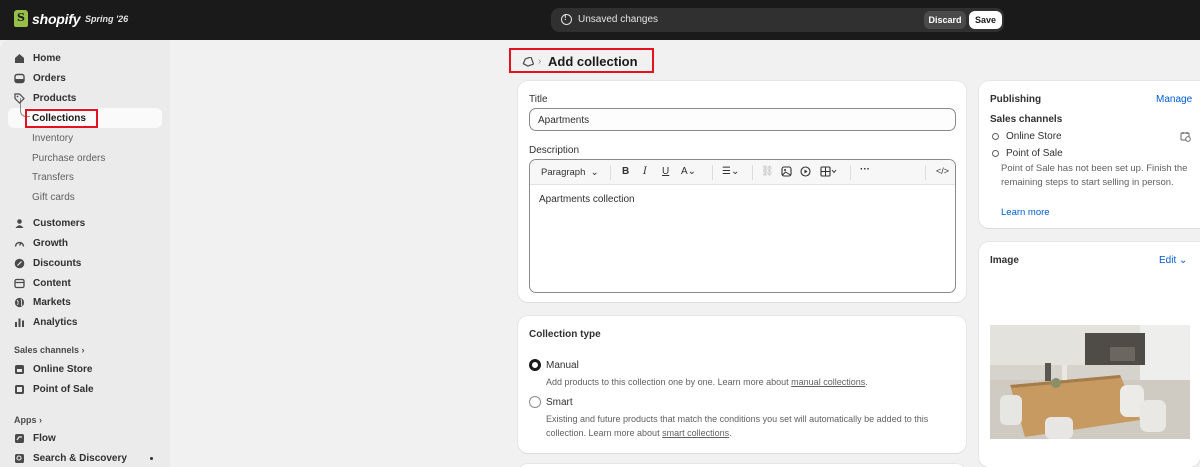  I want to click on manual-collections-link: manual collections, so click(828, 382).